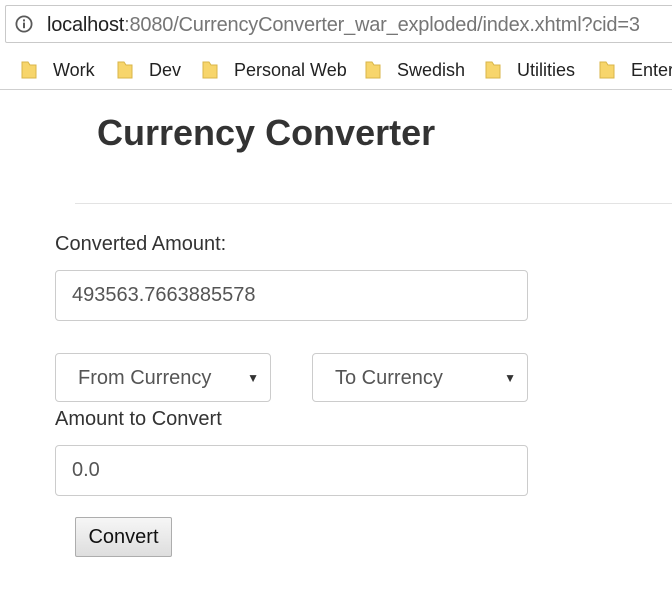 The image size is (672, 610). Describe the element at coordinates (165, 69) in the screenshot. I see `bookmark-label: Dev` at that location.